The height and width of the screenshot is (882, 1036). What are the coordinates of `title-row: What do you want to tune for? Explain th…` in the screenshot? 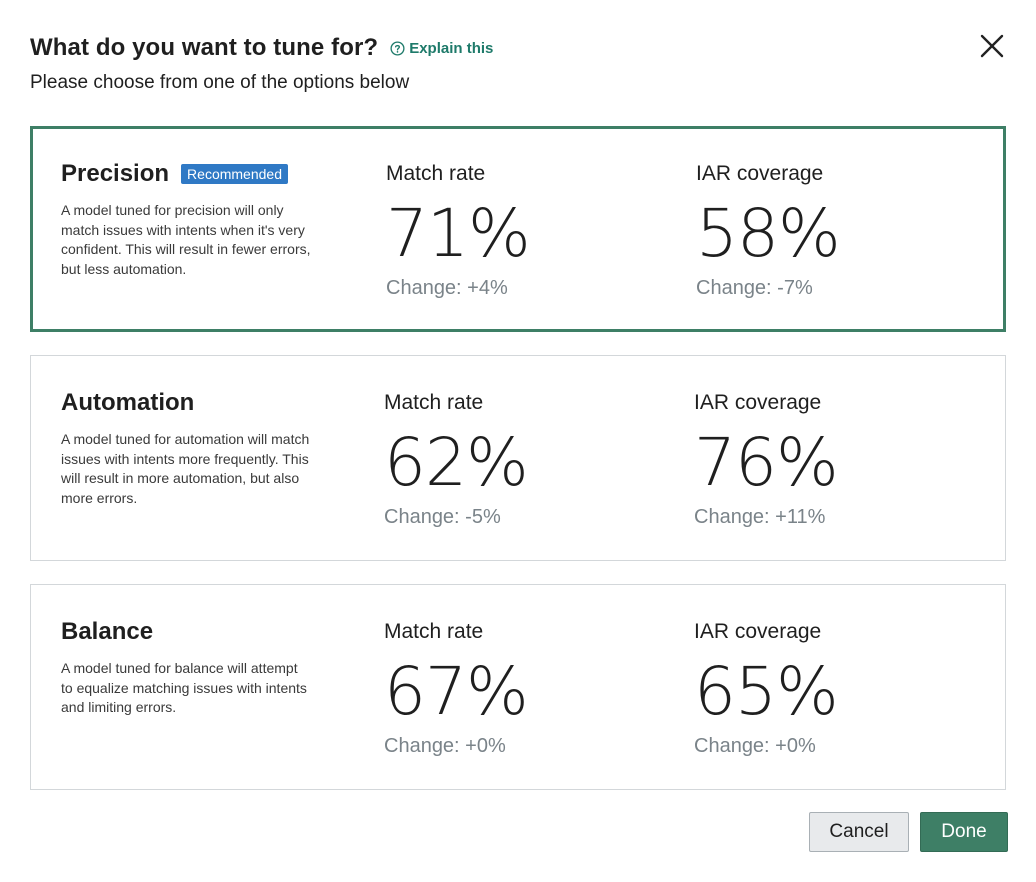 It's located at (510, 48).